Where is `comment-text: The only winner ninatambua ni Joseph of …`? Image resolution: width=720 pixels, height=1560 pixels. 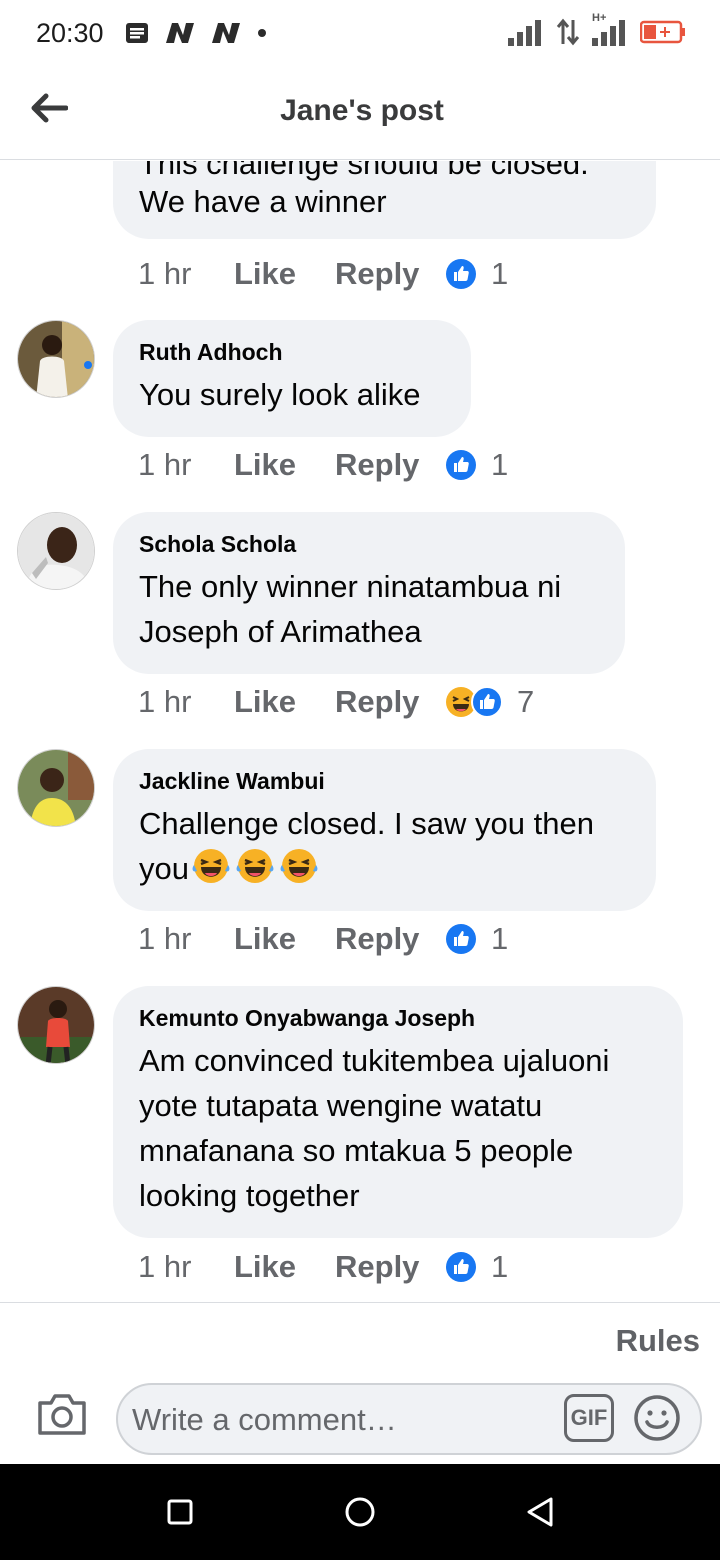
comment-text: The only winner ninatambua ni Joseph of … is located at coordinates (350, 609).